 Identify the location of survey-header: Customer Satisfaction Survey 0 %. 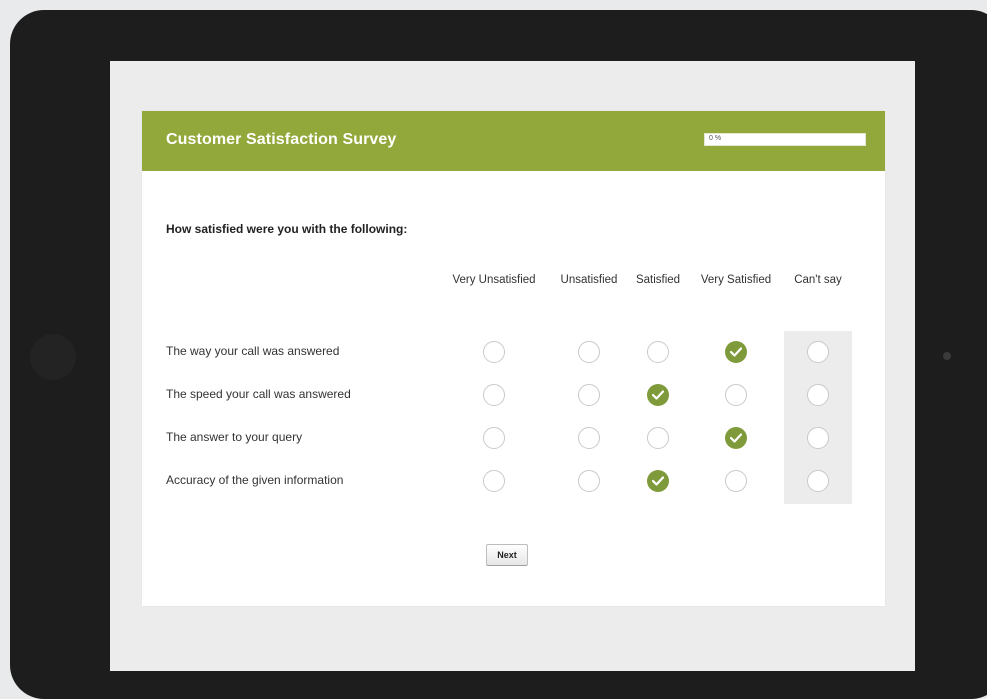
(513, 141).